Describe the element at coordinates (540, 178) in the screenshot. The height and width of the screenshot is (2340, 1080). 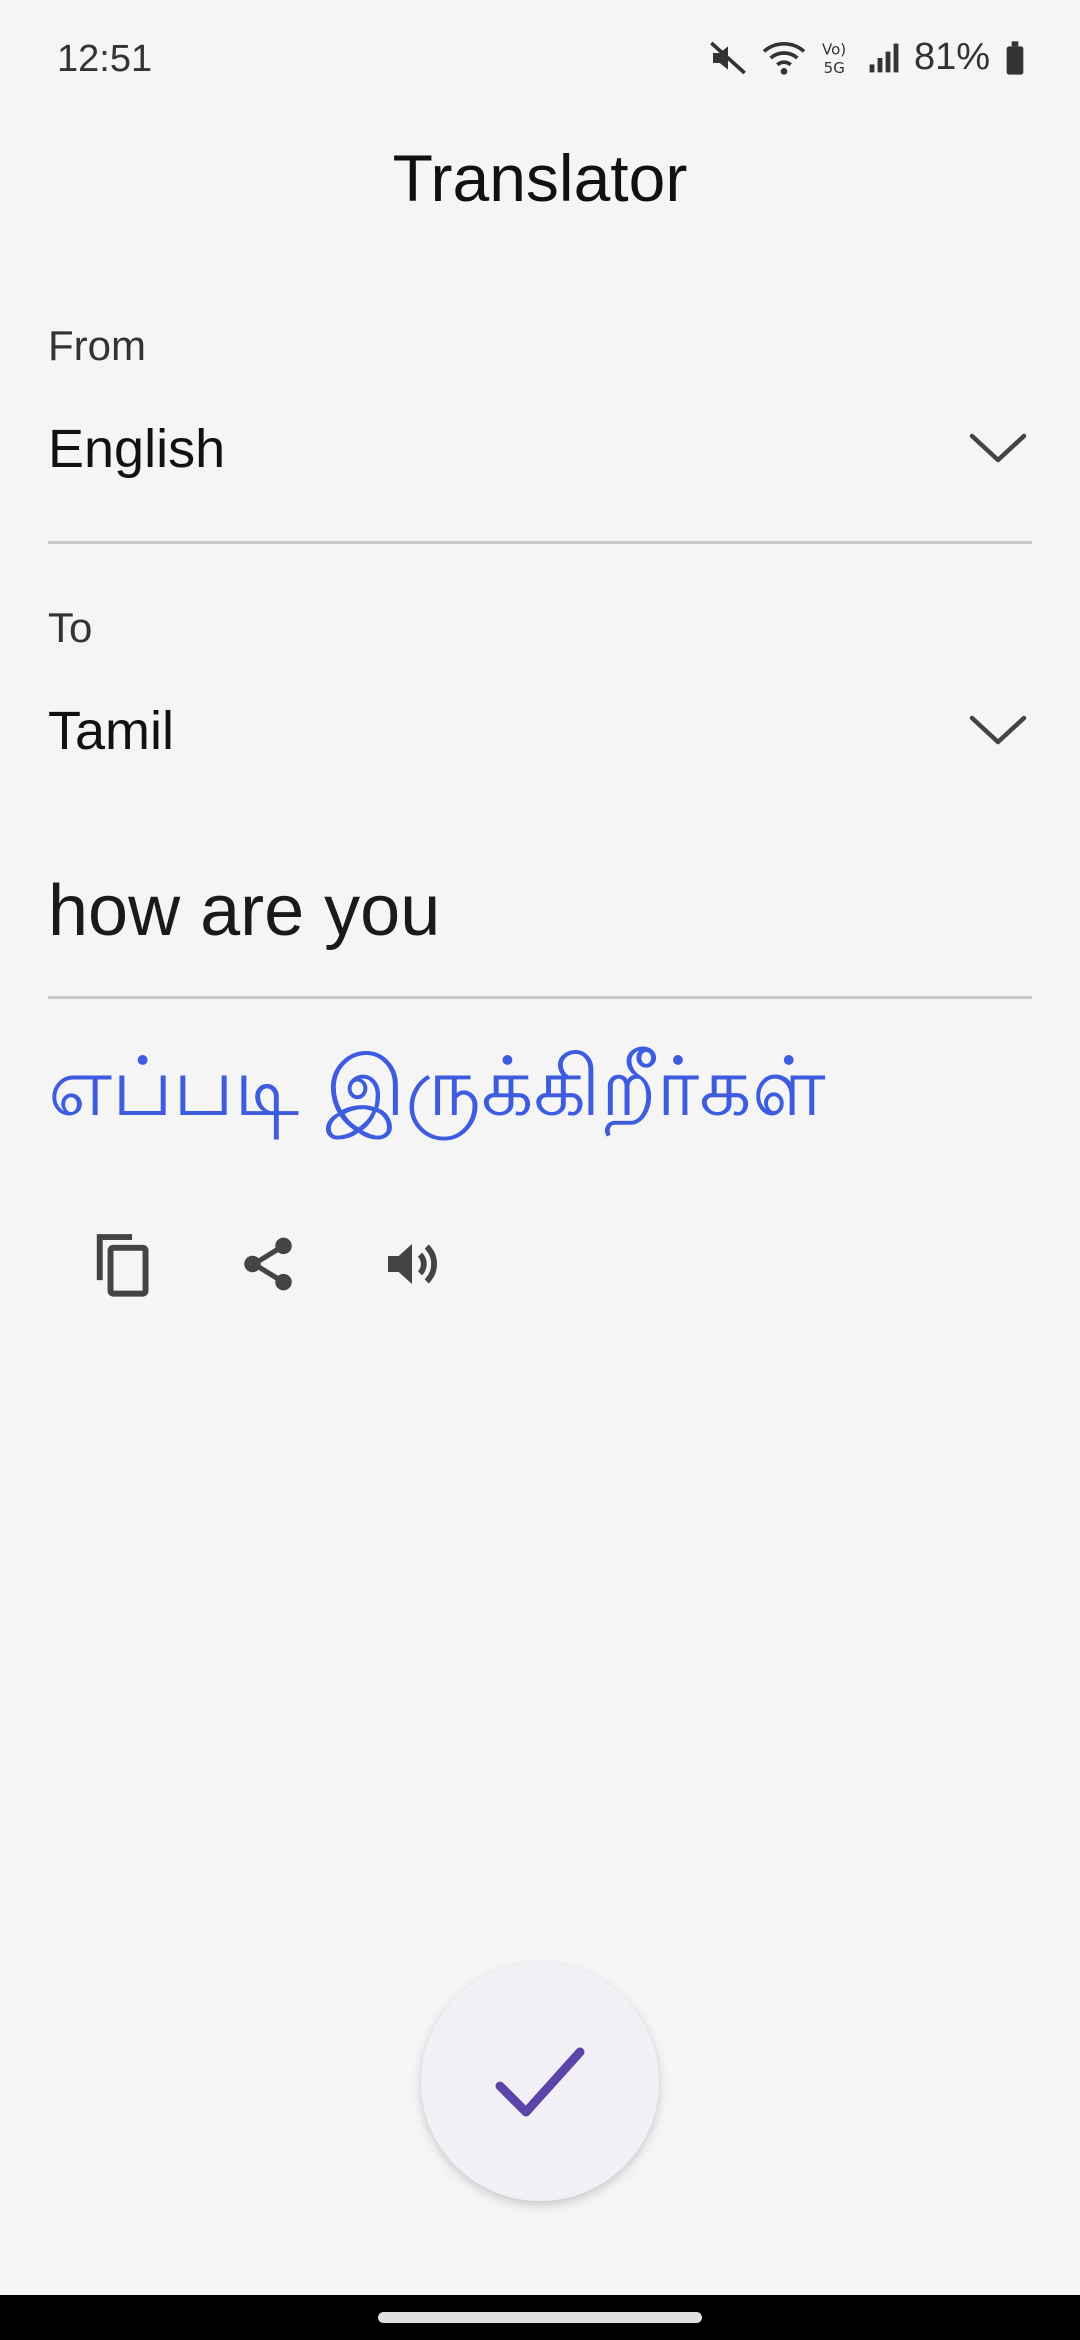
I see `page-title: Translator` at that location.